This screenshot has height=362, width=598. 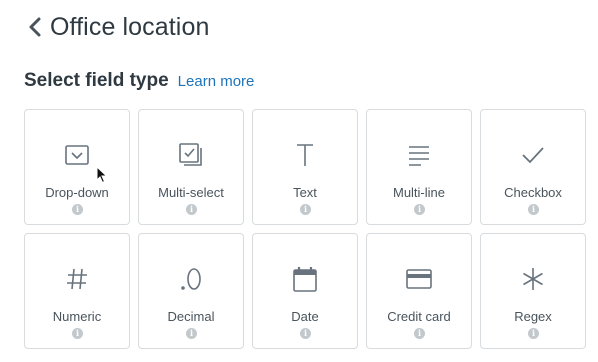 I want to click on field-type-checkbox: Checkbox i, so click(x=533, y=167).